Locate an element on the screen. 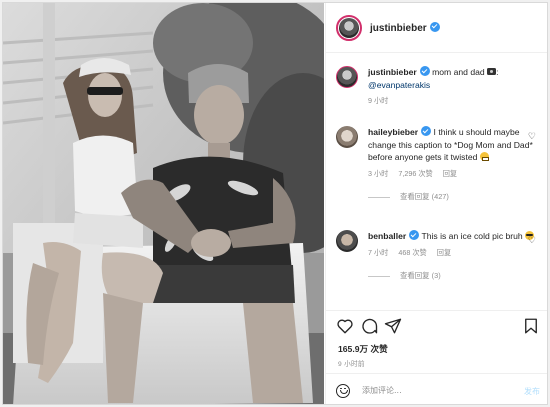 This screenshot has width=550, height=407. share-icon is located at coordinates (393, 326).